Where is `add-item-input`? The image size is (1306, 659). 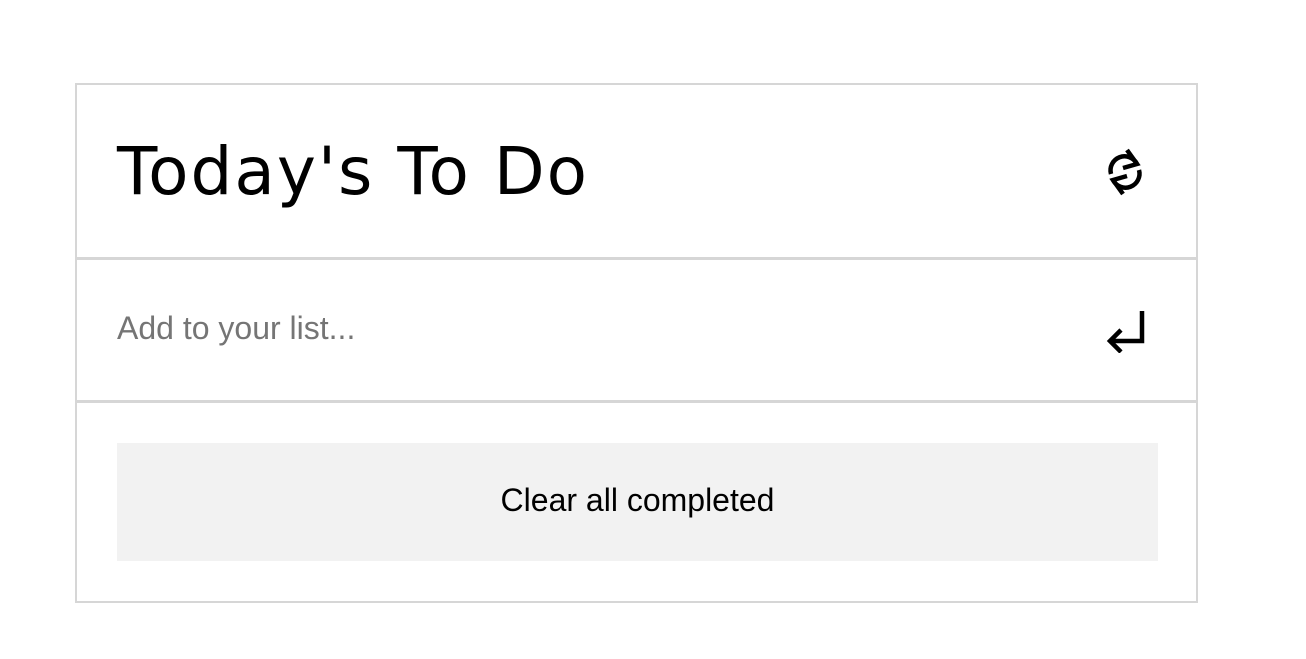 add-item-input is located at coordinates (567, 328).